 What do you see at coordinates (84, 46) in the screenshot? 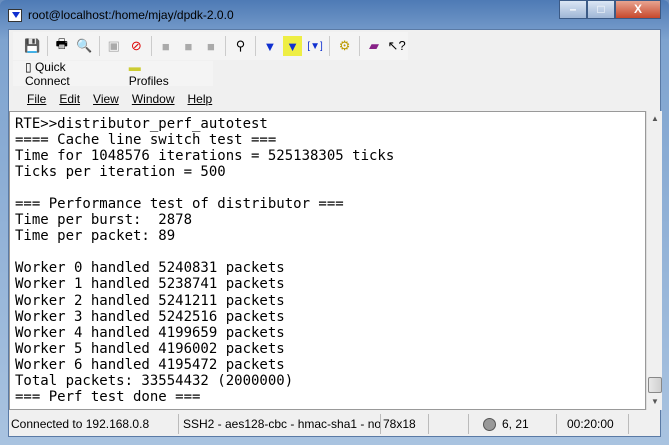
I see `print-preview-icon: 🔍` at bounding box center [84, 46].